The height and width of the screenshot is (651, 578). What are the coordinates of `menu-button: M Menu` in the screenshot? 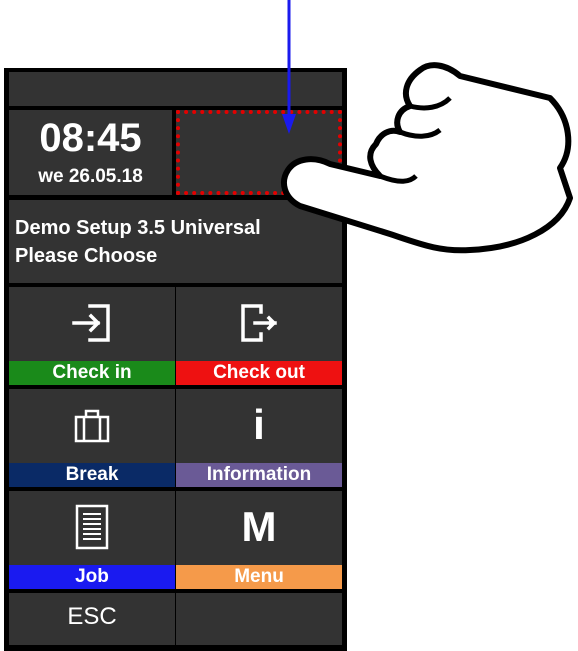 It's located at (259, 540).